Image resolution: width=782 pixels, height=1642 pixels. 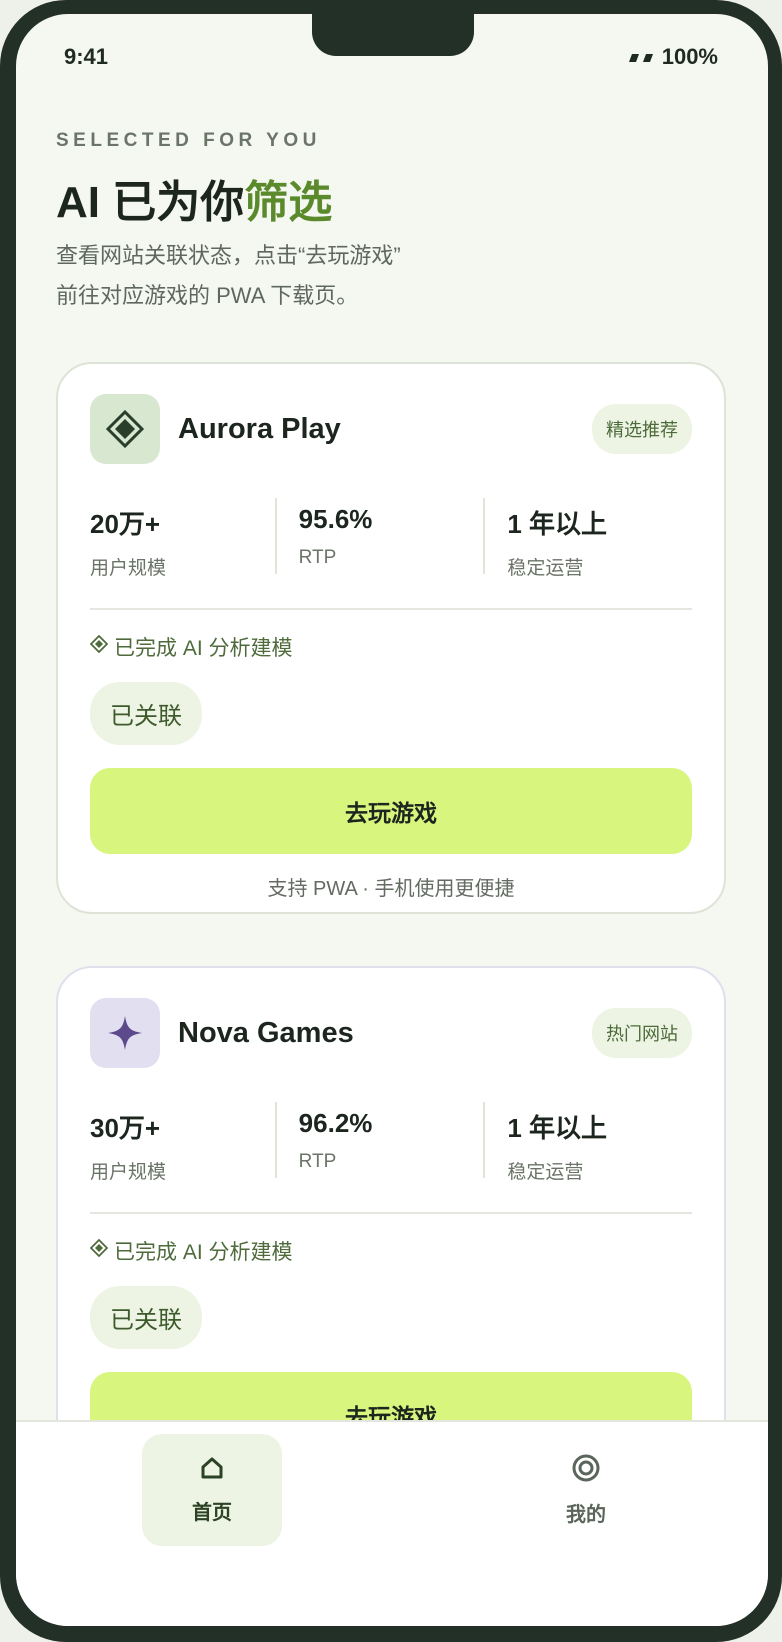 What do you see at coordinates (393, 35) in the screenshot?
I see `notch` at bounding box center [393, 35].